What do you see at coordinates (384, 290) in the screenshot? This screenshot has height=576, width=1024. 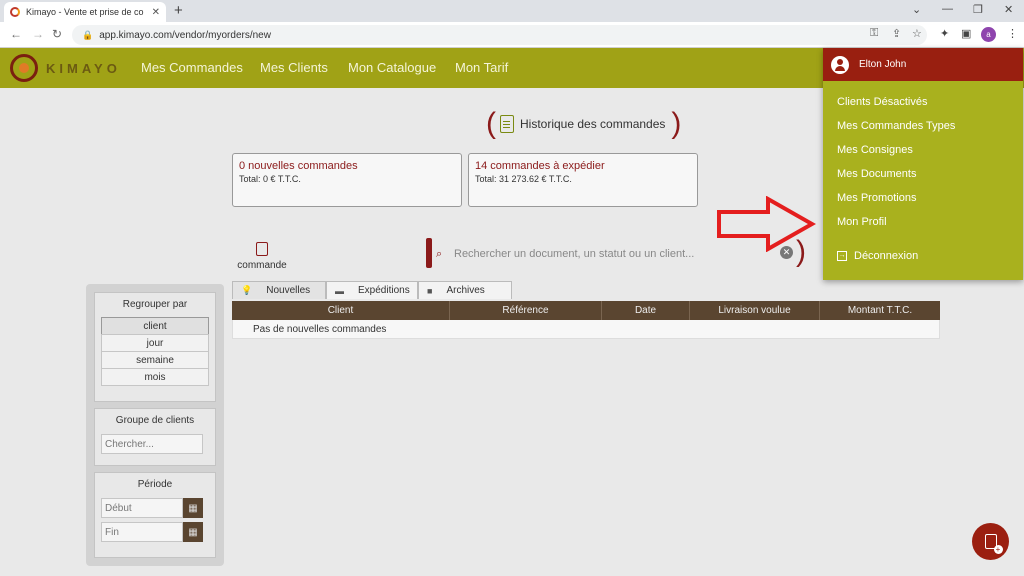 I see `tab-expeditions-label: Expéditions` at bounding box center [384, 290].